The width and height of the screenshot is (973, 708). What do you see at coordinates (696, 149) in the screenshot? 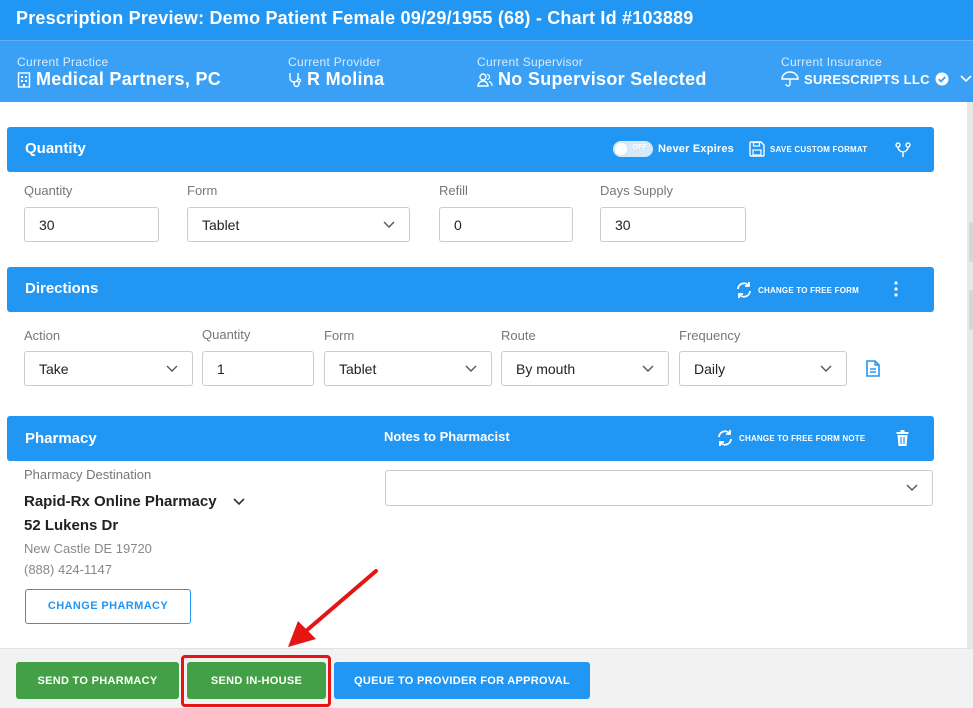
I see `never-expires-label: Never Expires` at bounding box center [696, 149].